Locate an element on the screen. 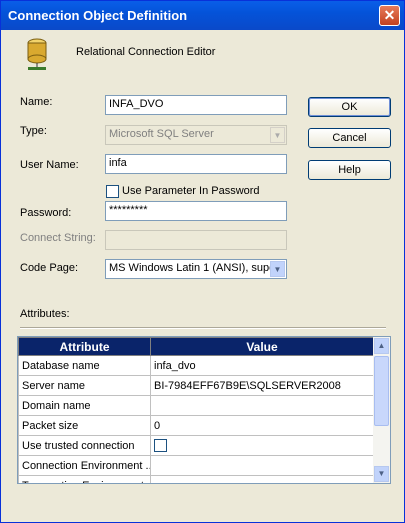 This screenshot has width=405, height=523. type-value: Microsoft SQL Server is located at coordinates (161, 134).